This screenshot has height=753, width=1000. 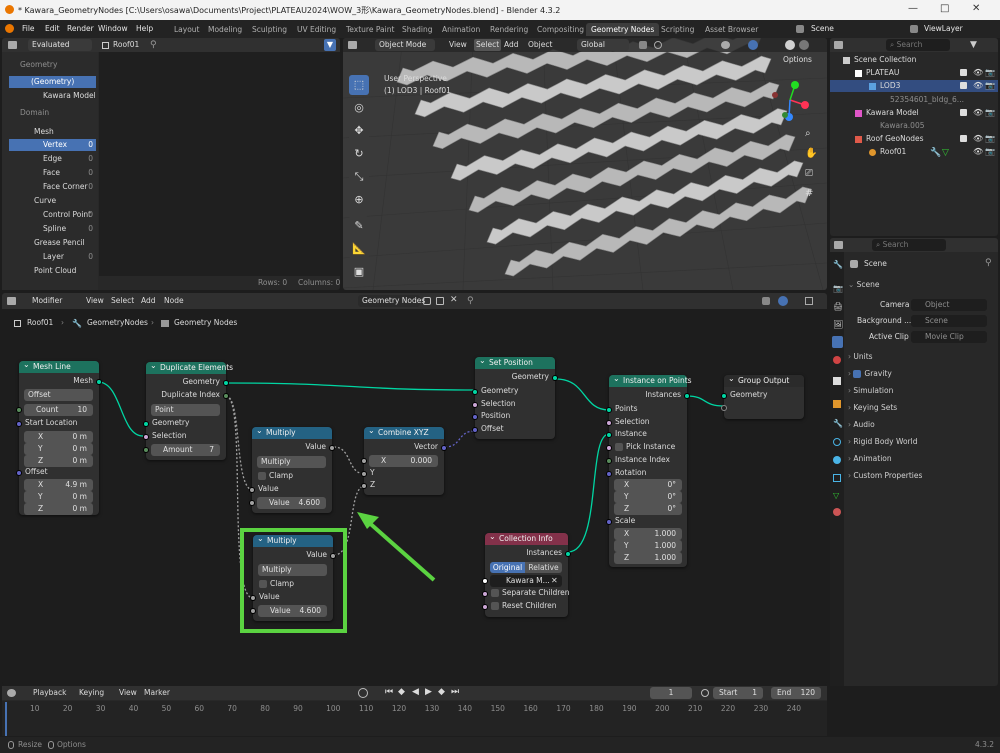 What do you see at coordinates (921, 476) in the screenshot?
I see `custom-properties-panel-header: › Custom Properties` at bounding box center [921, 476].